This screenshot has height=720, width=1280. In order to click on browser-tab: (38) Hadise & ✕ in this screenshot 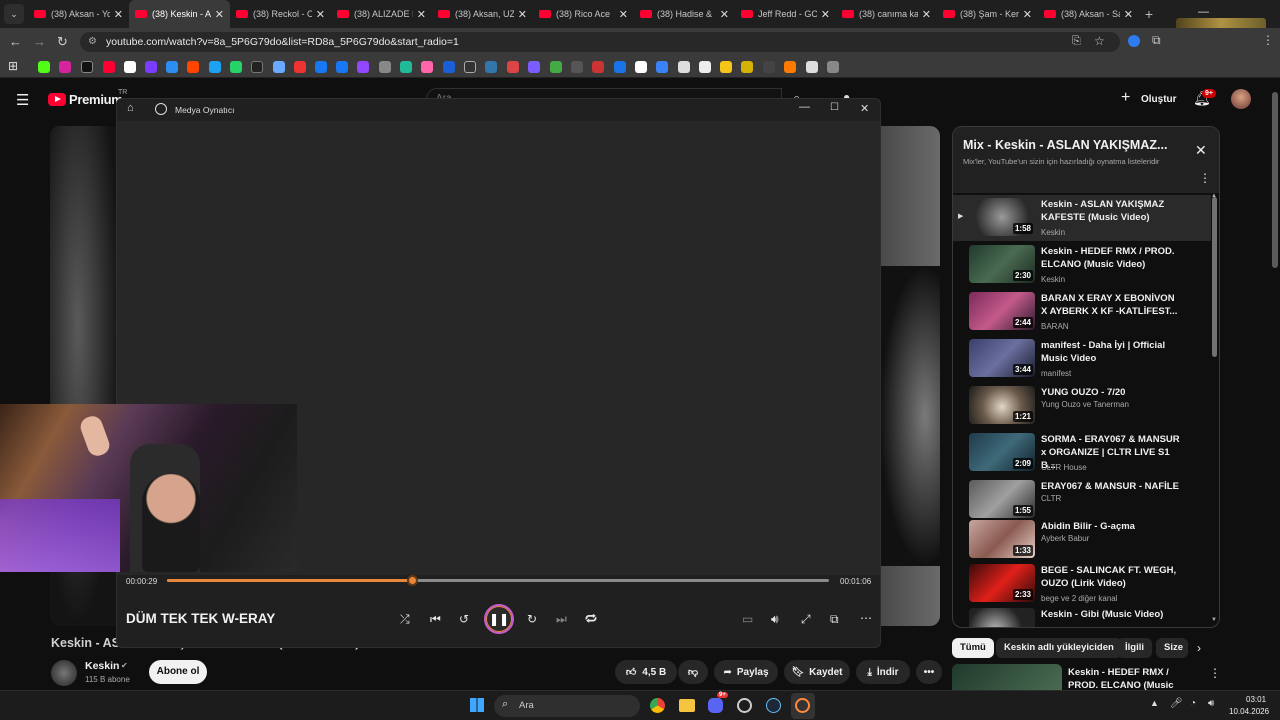, I will do `click(684, 14)`.